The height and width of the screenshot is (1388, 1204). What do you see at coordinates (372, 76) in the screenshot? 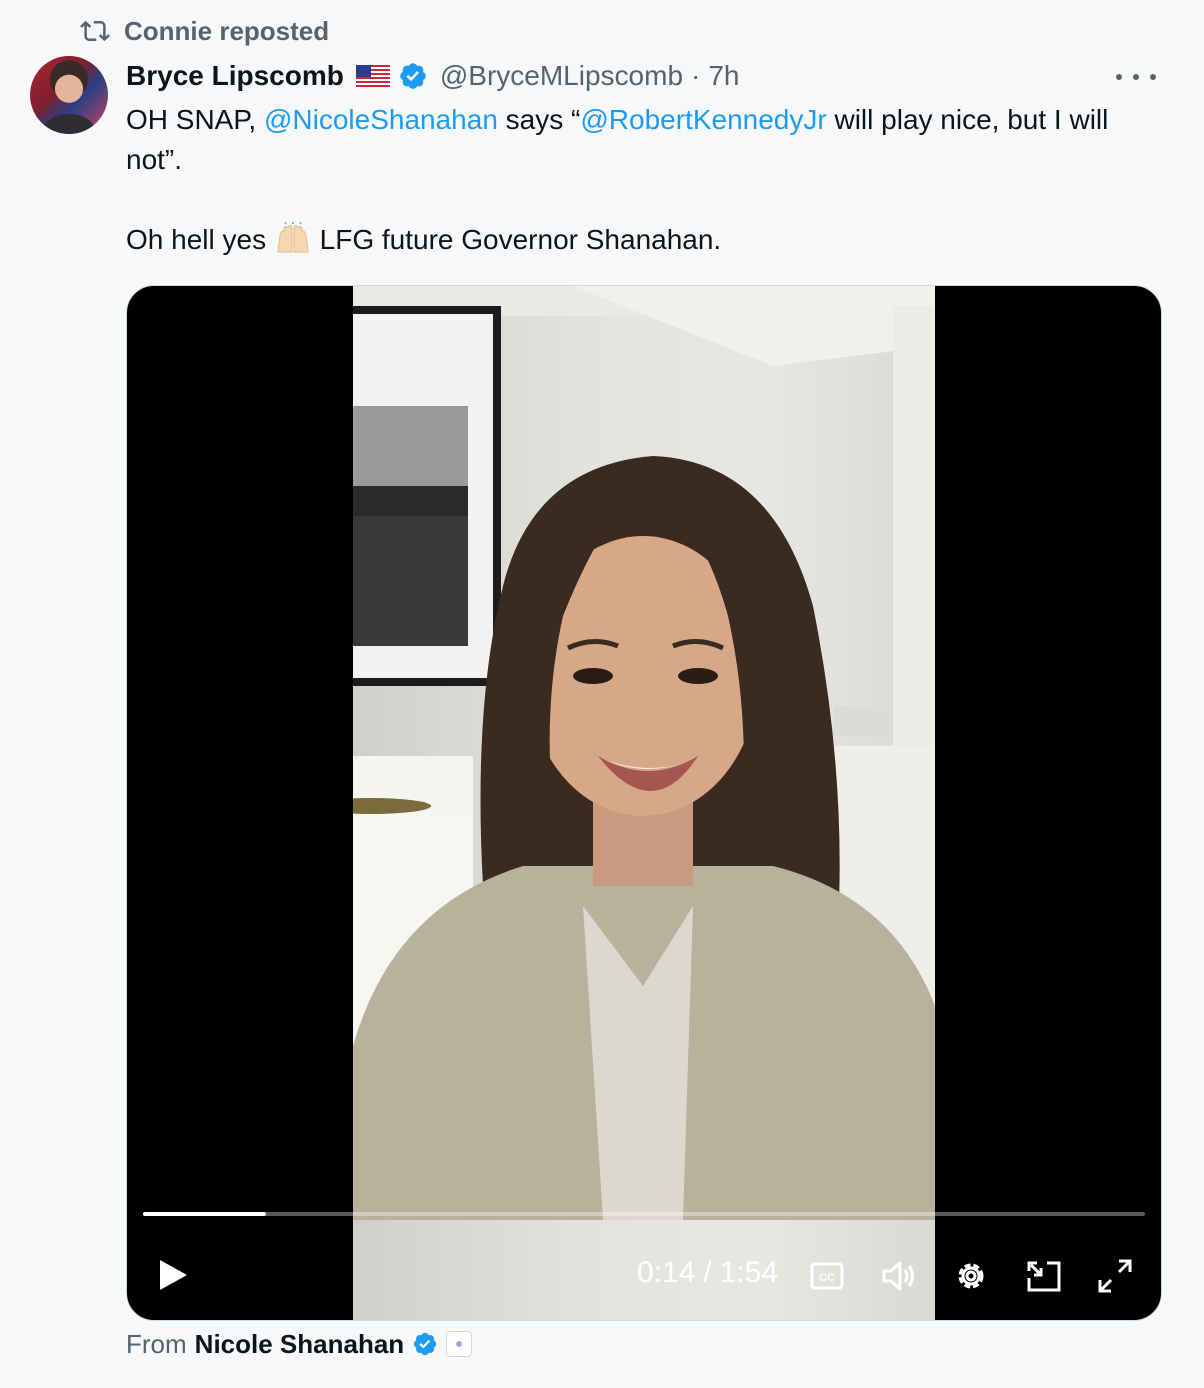
I see `us-flag-icon` at bounding box center [372, 76].